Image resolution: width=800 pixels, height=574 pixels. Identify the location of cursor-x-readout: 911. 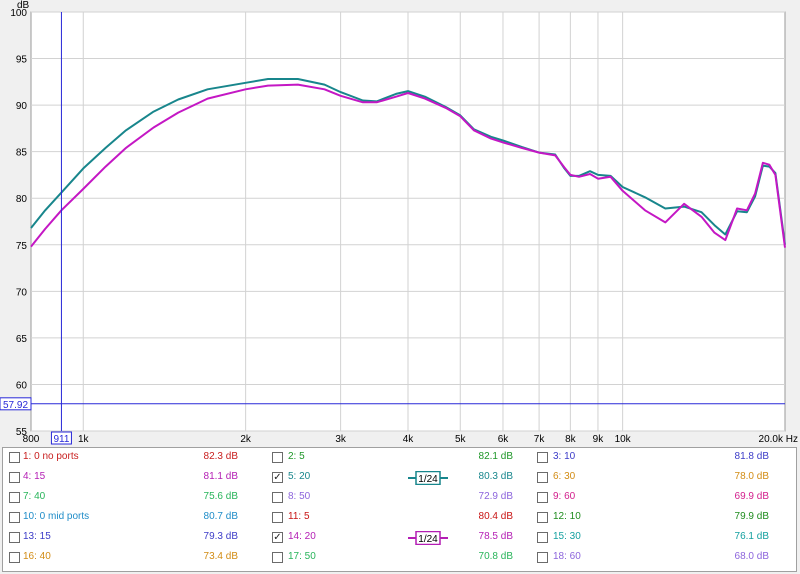
(61, 439).